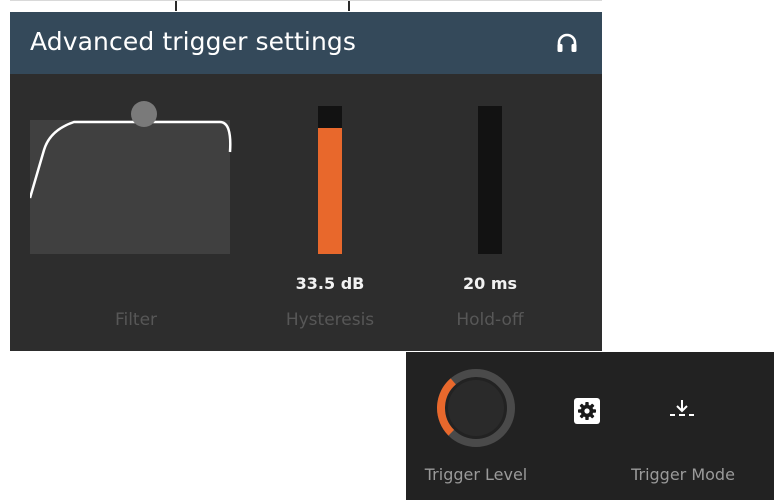 The width and height of the screenshot is (774, 500). I want to click on headphone-icon, so click(567, 43).